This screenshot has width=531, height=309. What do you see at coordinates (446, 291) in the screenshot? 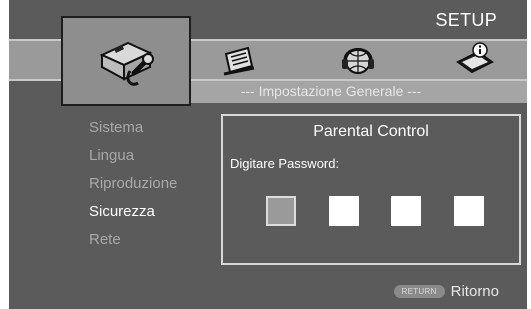
I see `footer-hint: RETURN Ritorno` at bounding box center [446, 291].